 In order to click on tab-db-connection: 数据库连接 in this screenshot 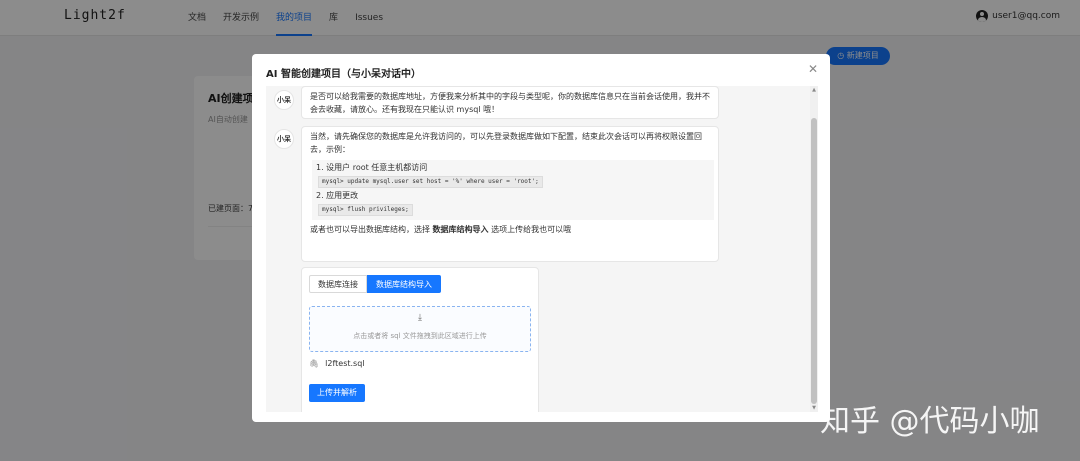, I will do `click(338, 284)`.